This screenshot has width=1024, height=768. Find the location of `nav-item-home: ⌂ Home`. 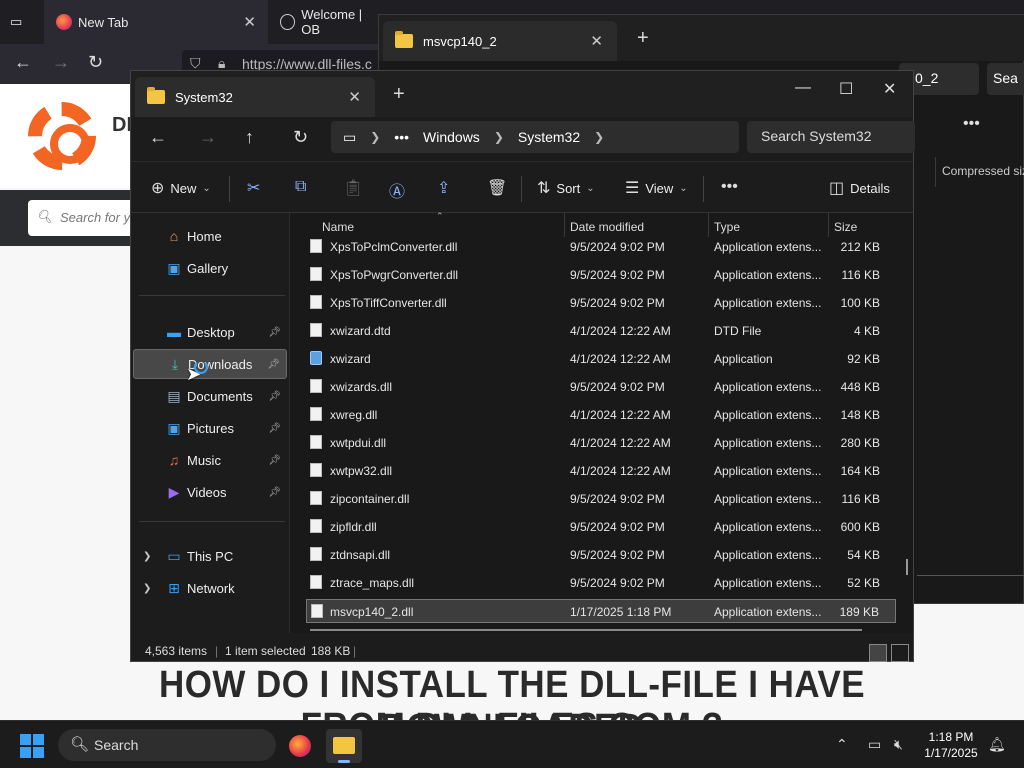

nav-item-home: ⌂ Home is located at coordinates (210, 236).